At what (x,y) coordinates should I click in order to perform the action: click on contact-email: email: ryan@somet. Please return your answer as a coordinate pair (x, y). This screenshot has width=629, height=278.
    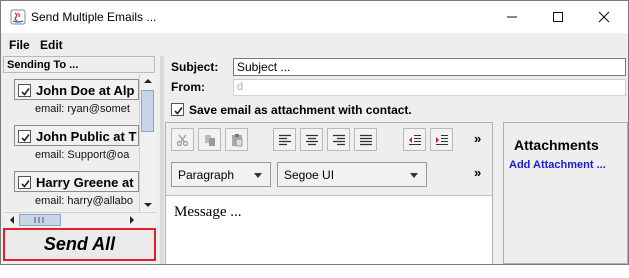
    Looking at the image, I should click on (82, 109).